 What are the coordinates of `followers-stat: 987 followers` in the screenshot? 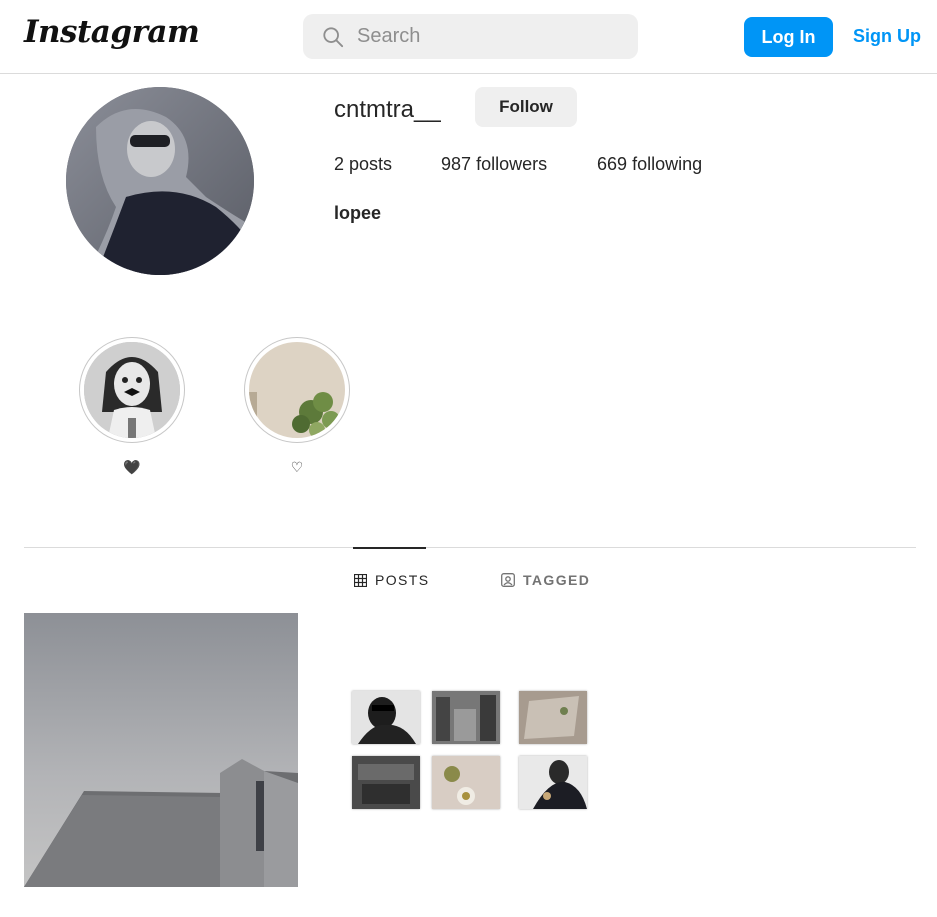 It's located at (494, 164).